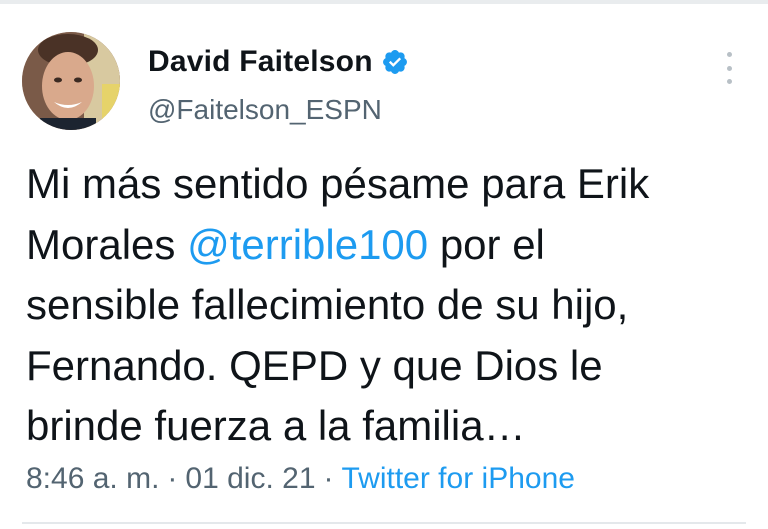 Image resolution: width=768 pixels, height=529 pixels. I want to click on verified-badge-icon, so click(395, 62).